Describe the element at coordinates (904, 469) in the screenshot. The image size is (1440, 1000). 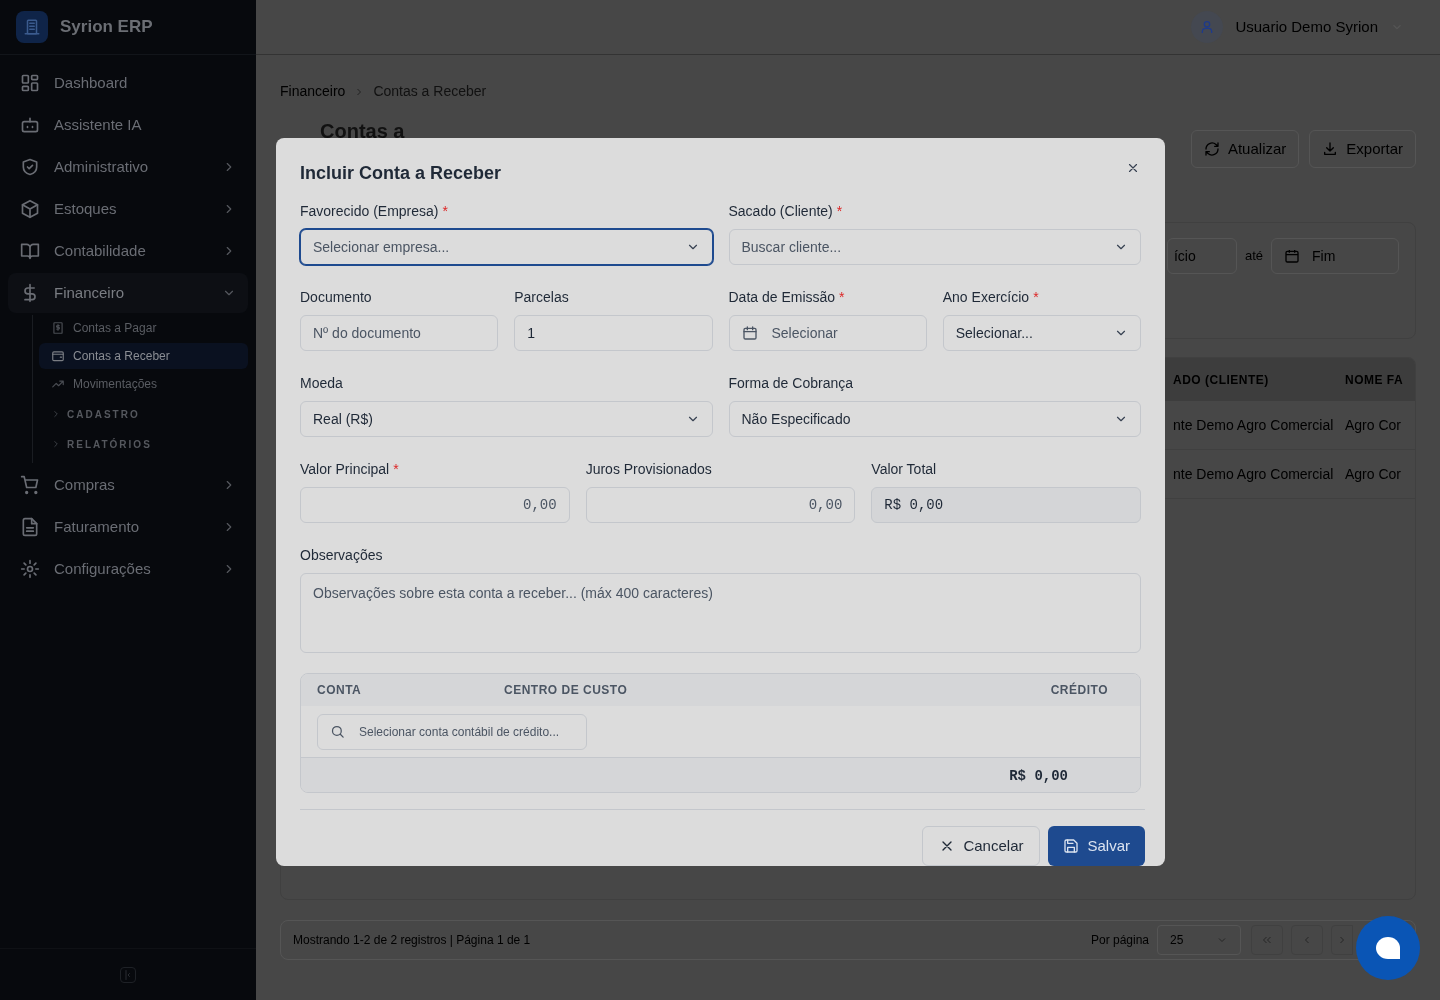
I see `field-label: Valor Total` at that location.